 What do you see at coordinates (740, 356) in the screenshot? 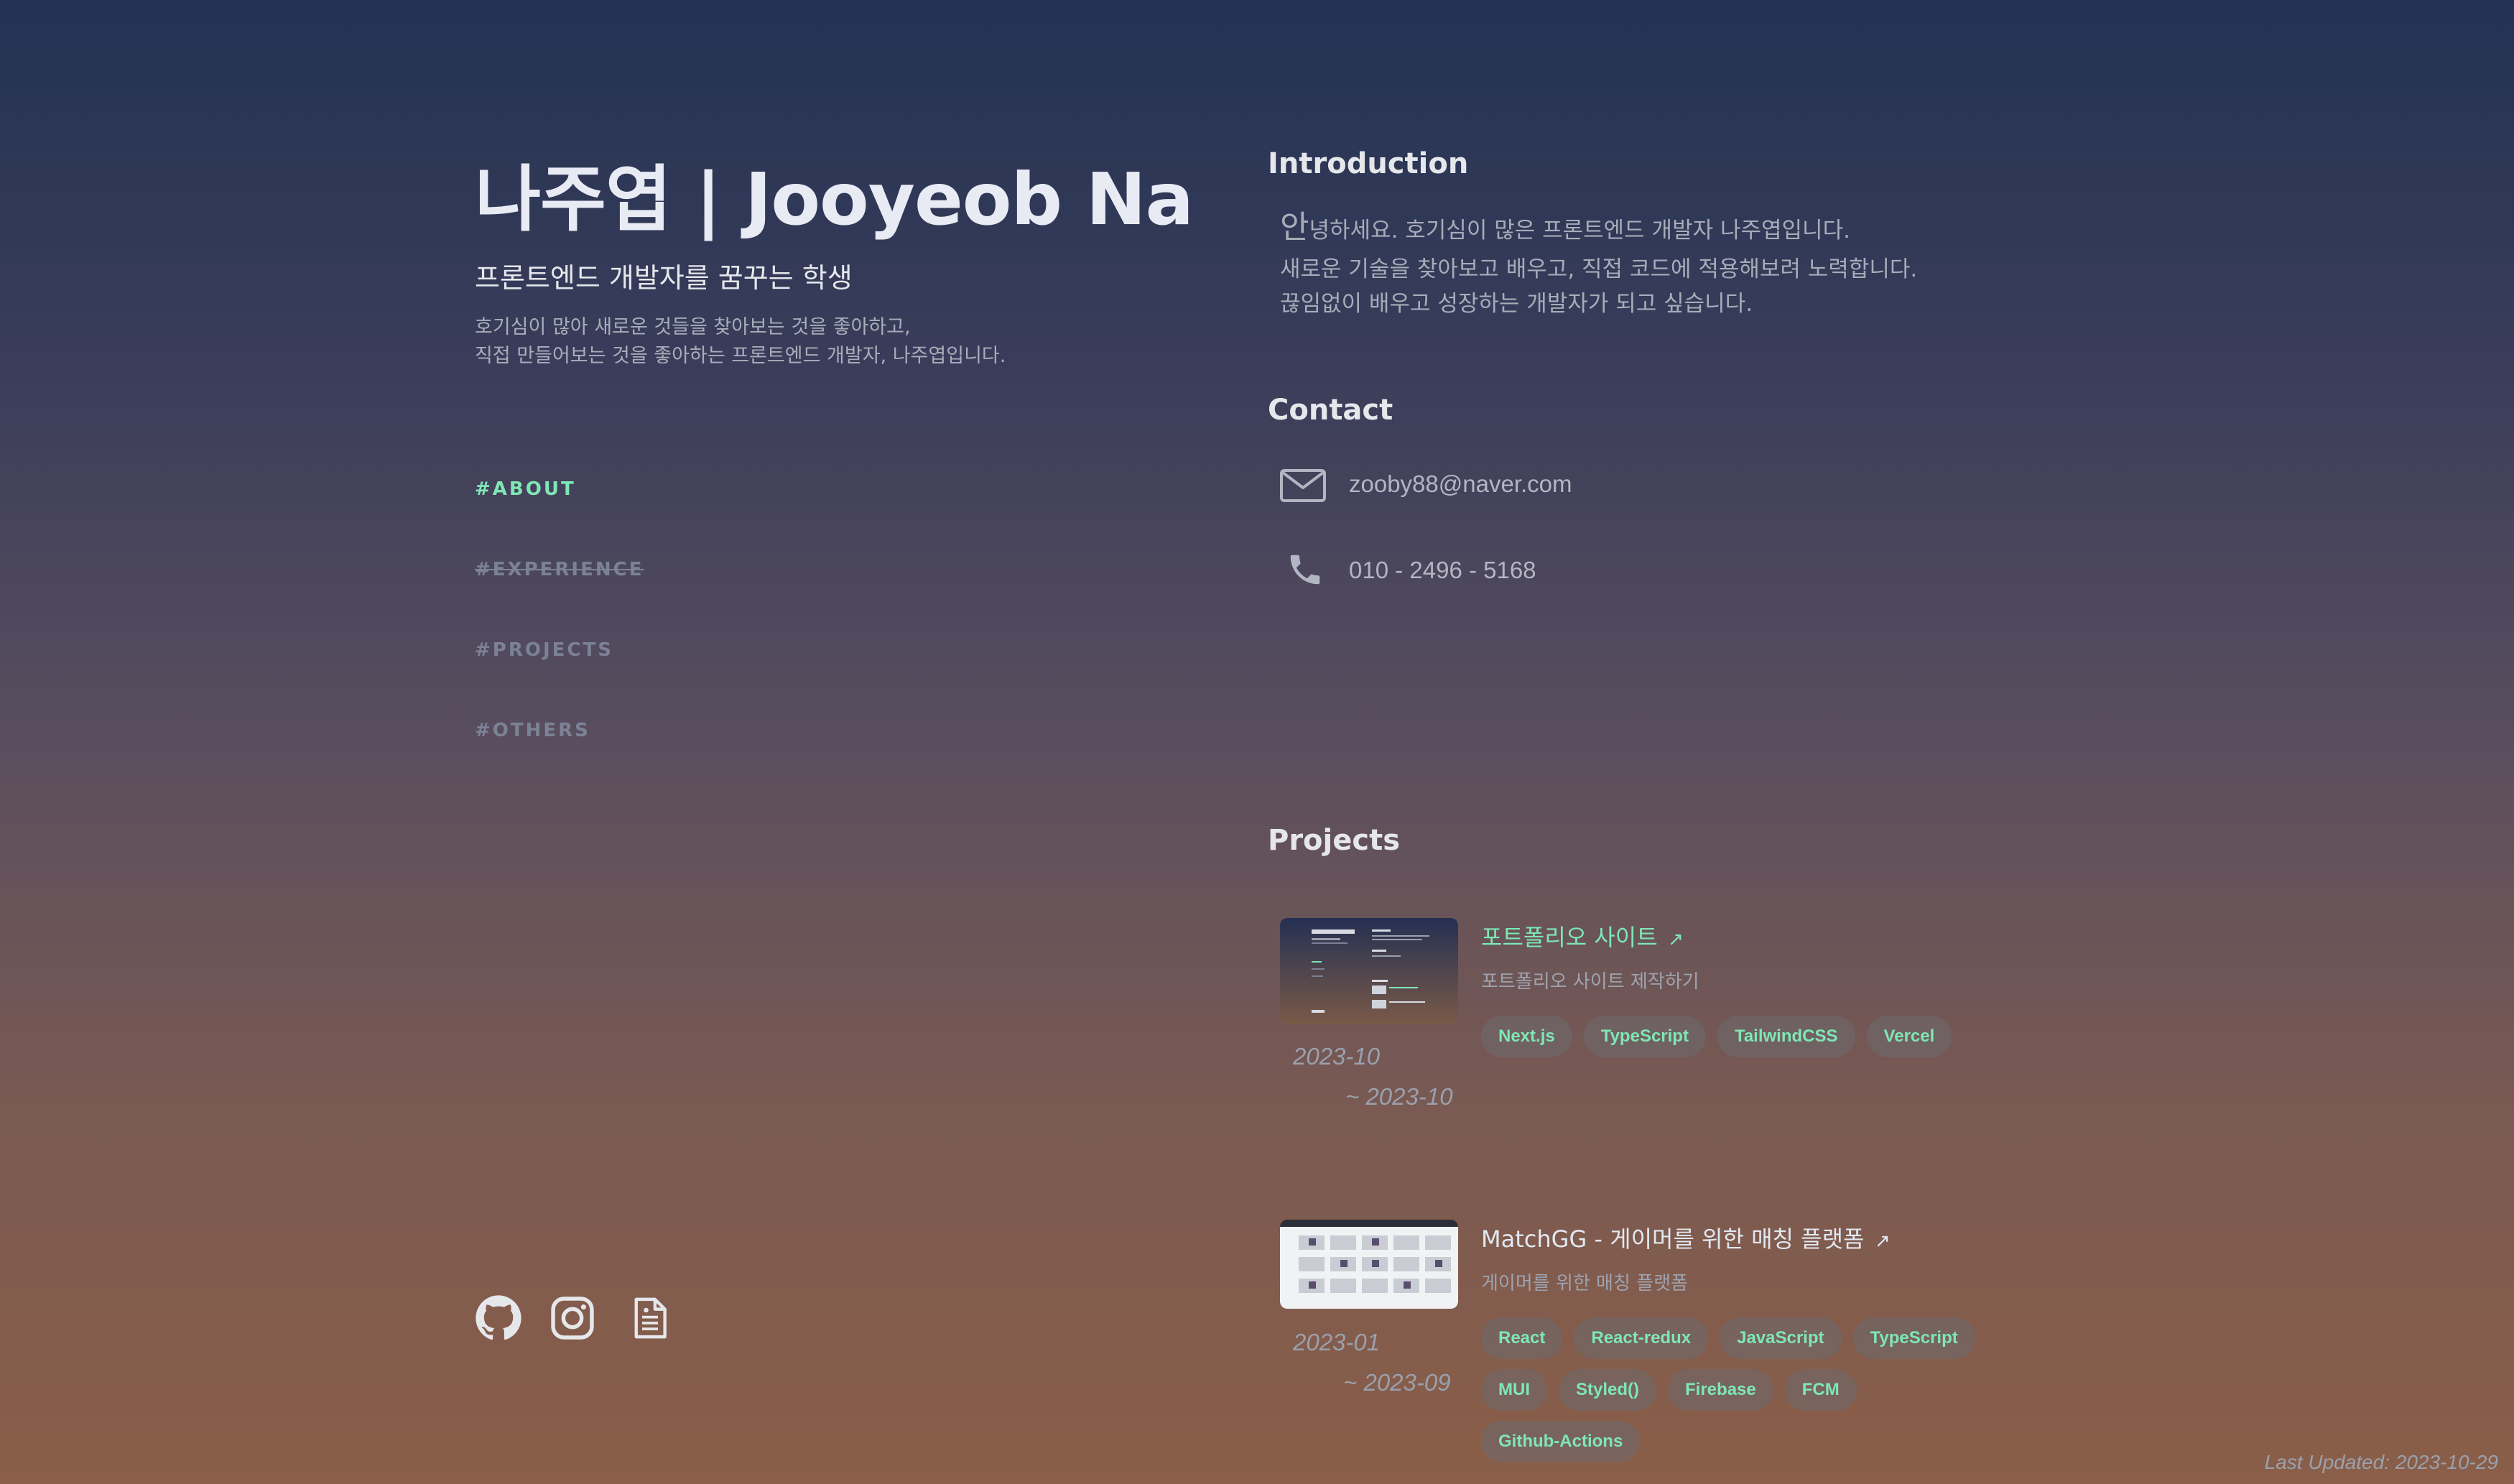
I see `description-line-2: 직접 만들어보는 것을 좋아하는 프론트엔드 개발자, 나주엽입니다.` at bounding box center [740, 356].